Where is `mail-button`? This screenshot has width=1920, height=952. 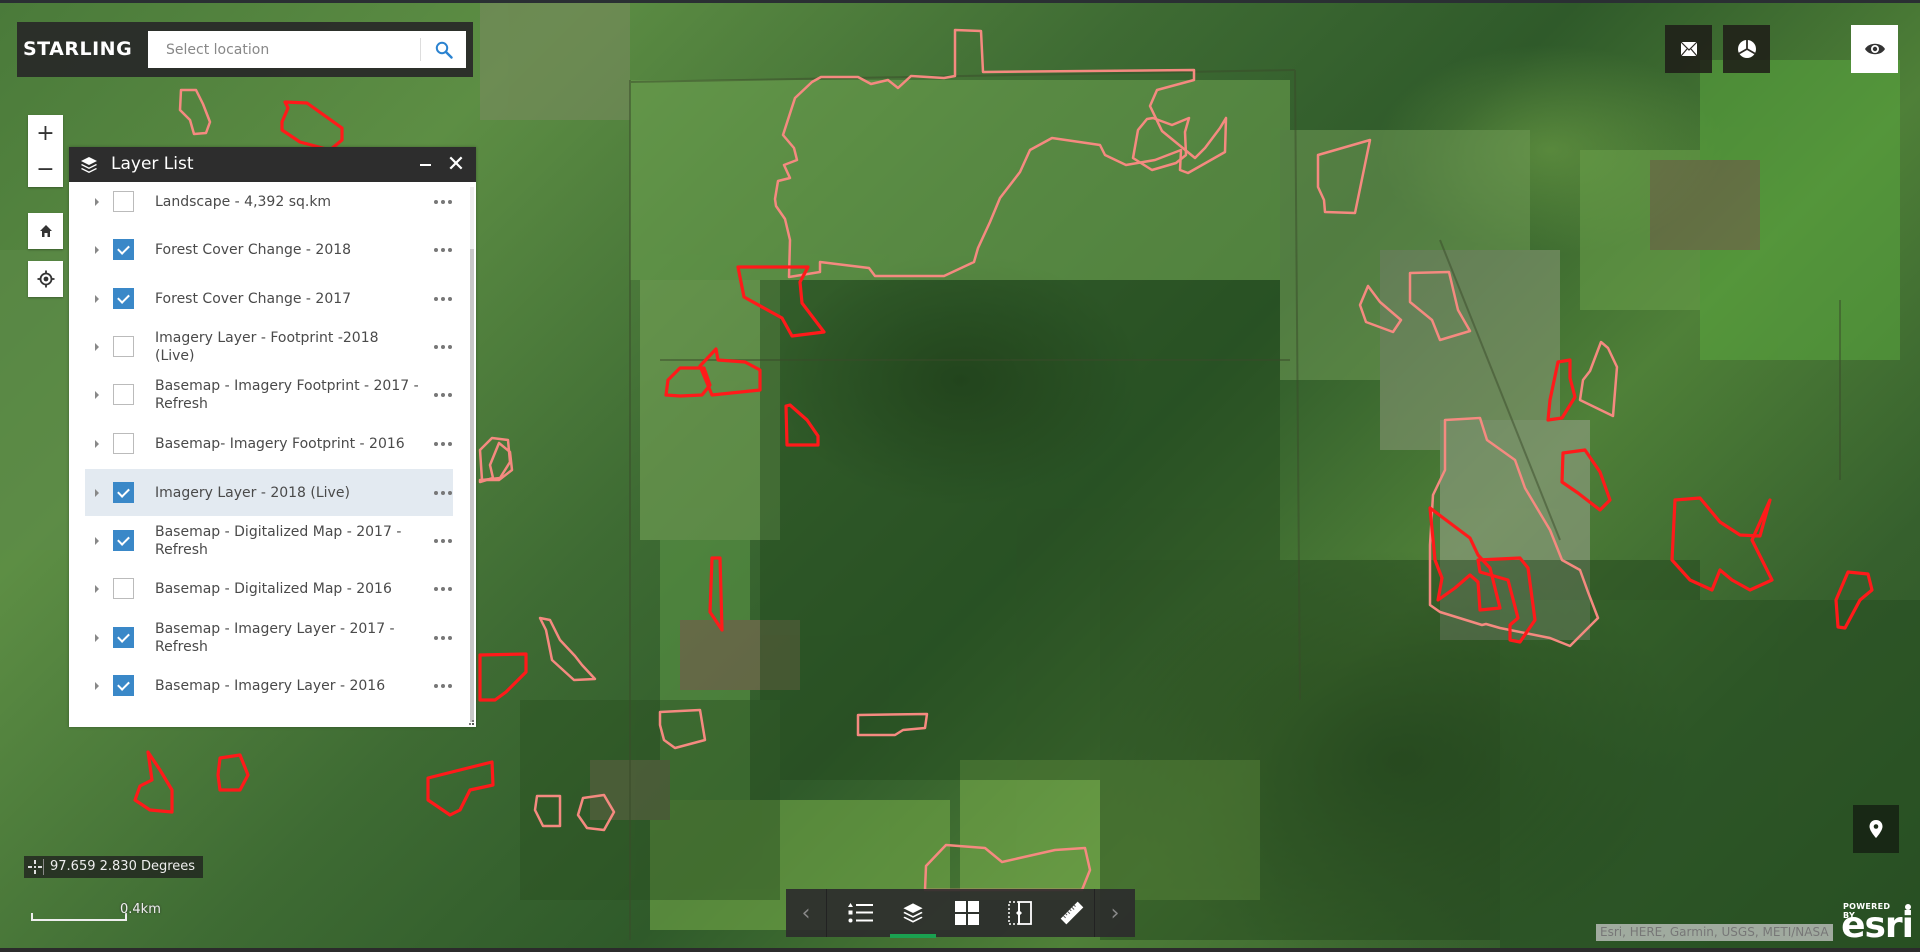
mail-button is located at coordinates (1688, 49).